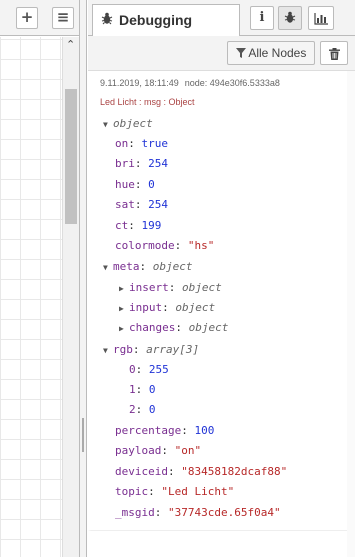 The width and height of the screenshot is (355, 557). I want to click on debug-tab-button, so click(290, 18).